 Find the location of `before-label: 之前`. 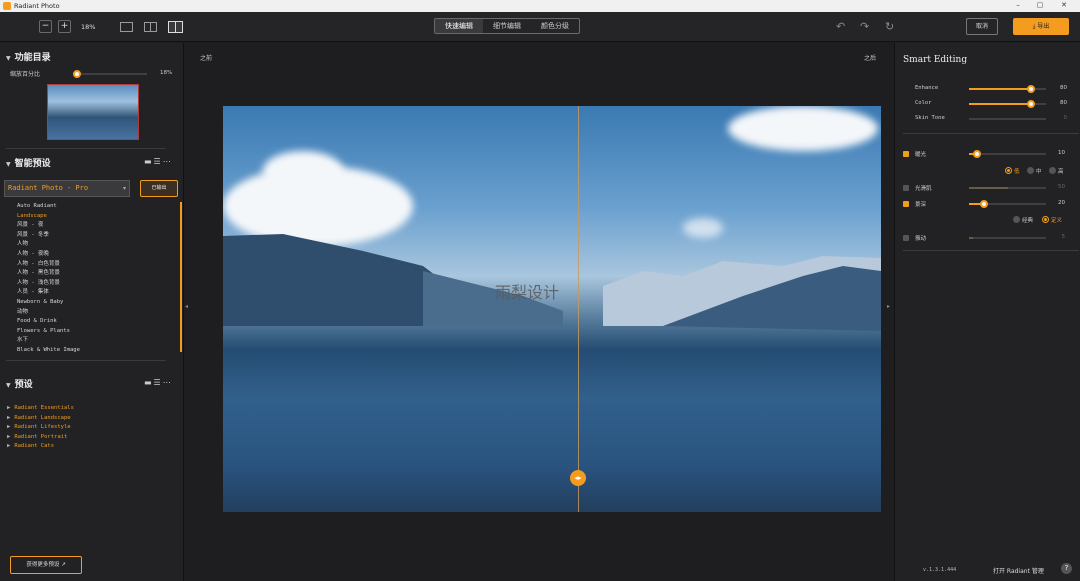

before-label: 之前 is located at coordinates (206, 58).